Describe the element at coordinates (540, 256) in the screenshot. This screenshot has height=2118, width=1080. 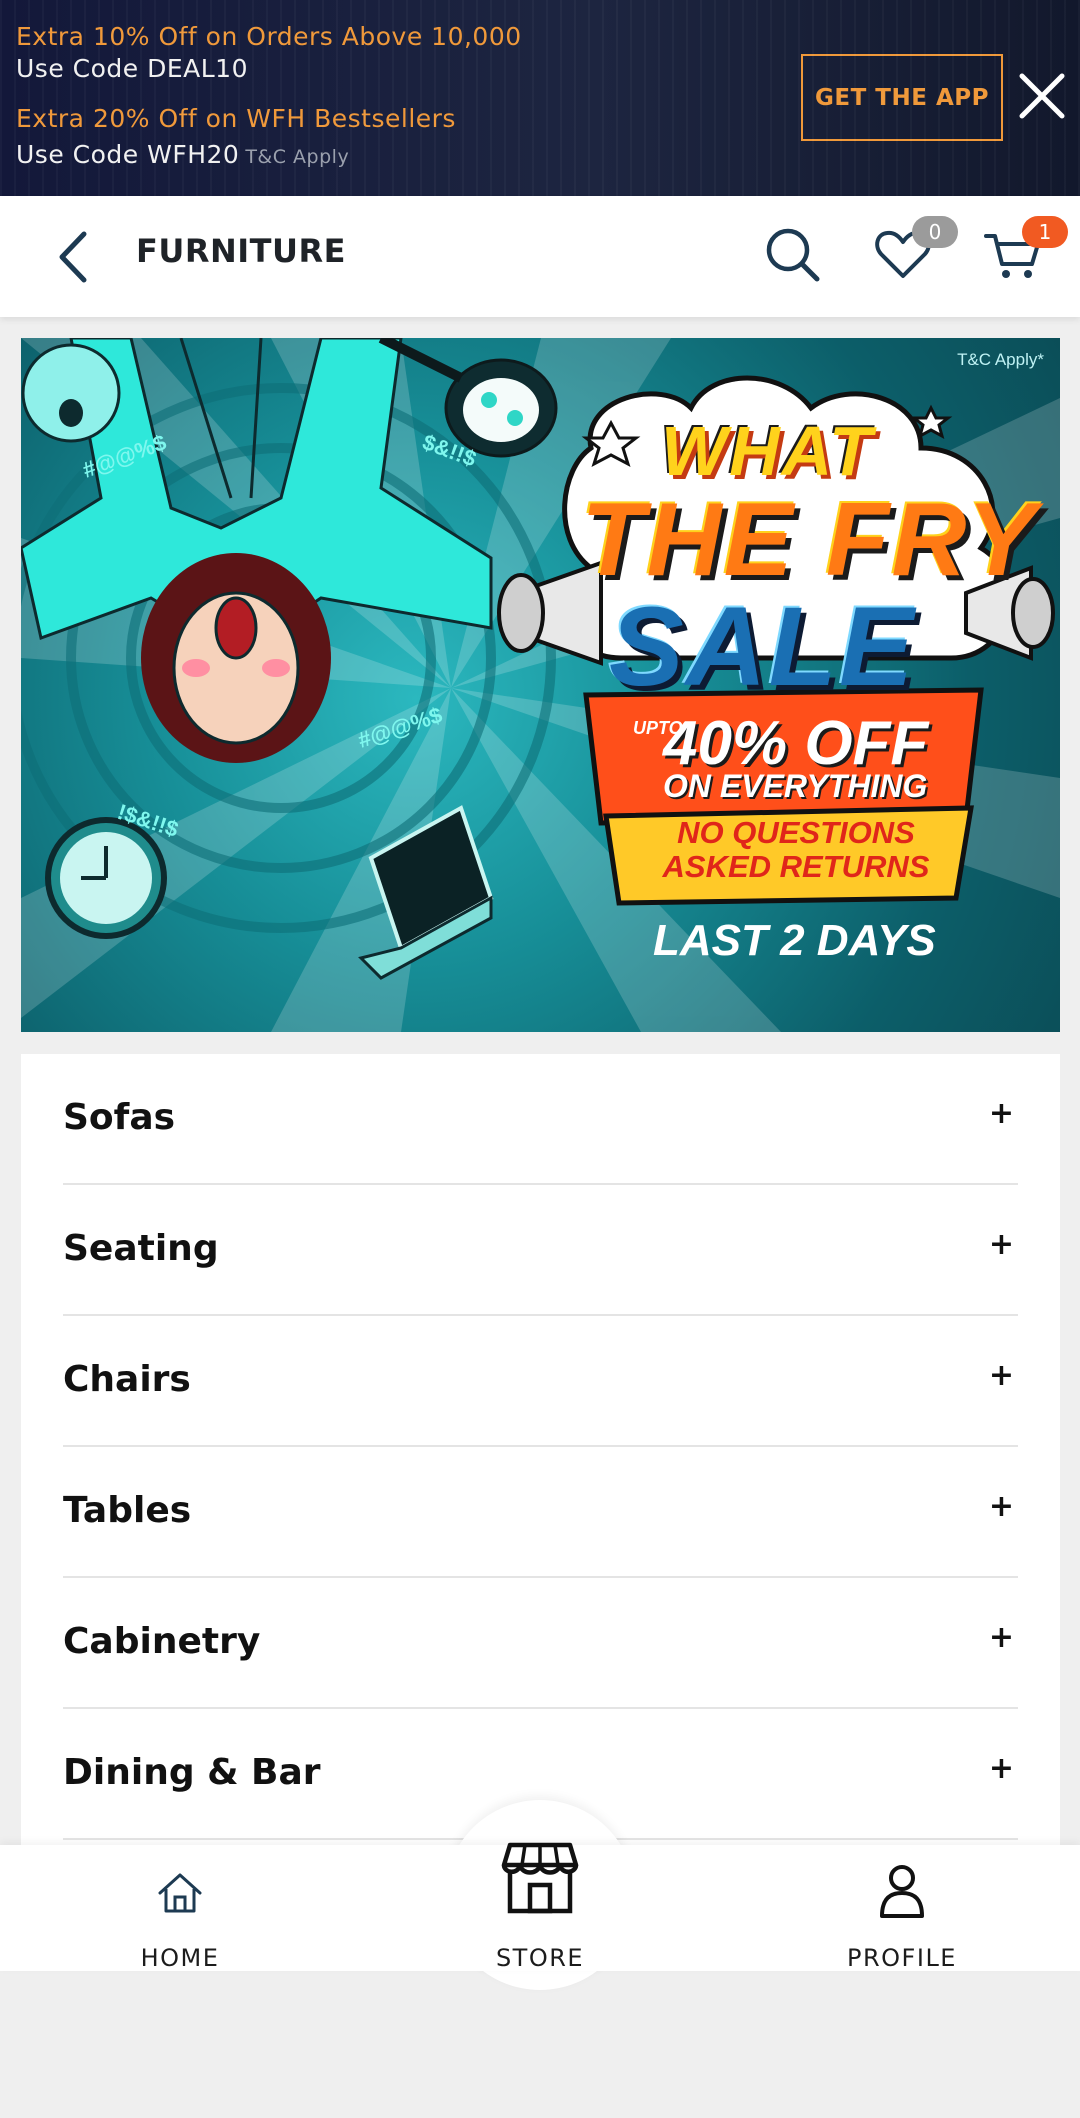
I see `app-header: FURNITURE` at that location.